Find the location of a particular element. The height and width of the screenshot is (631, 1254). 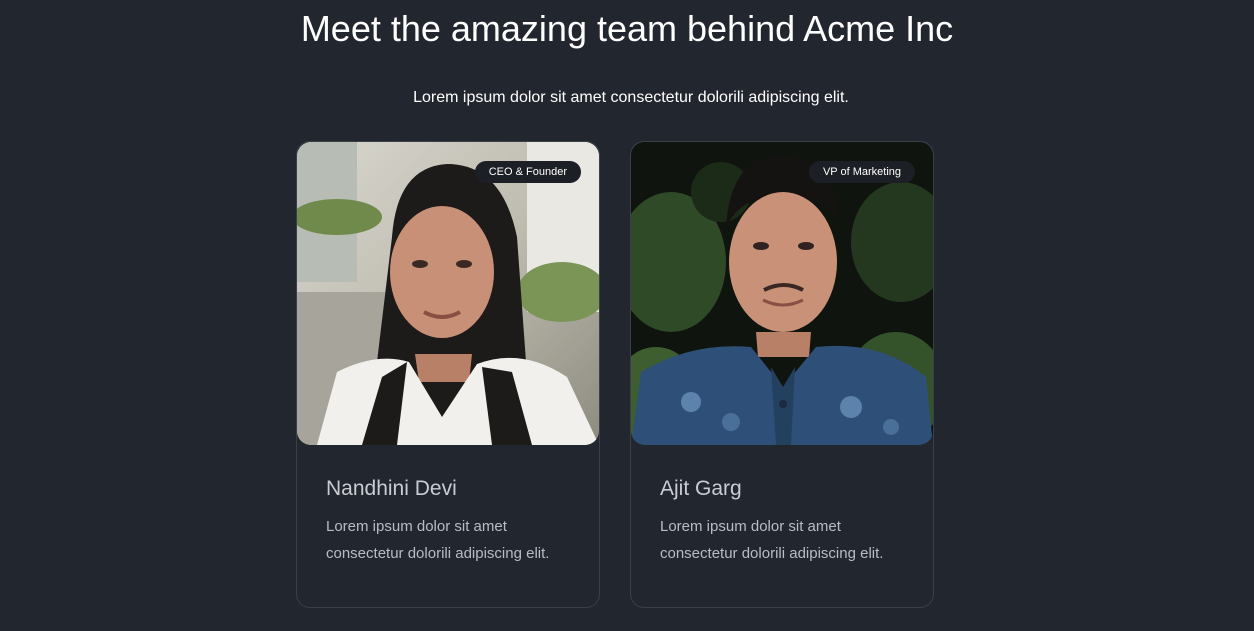

role-badge: VP of Marketing is located at coordinates (861, 172).